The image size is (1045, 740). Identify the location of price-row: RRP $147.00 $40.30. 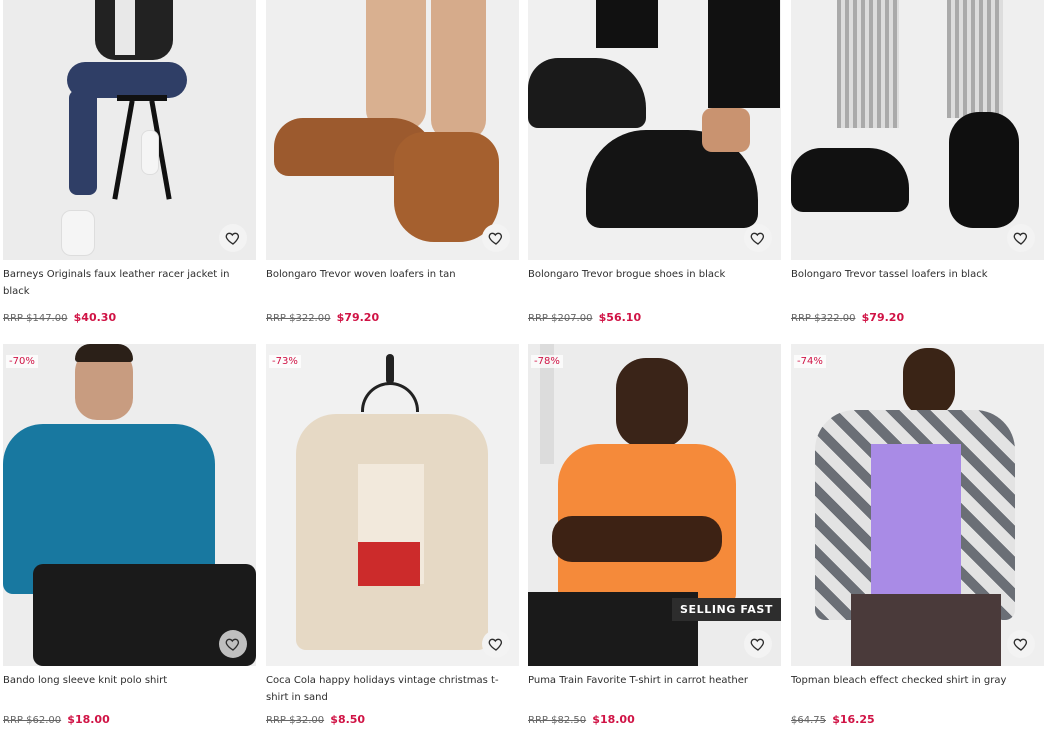
(129, 317).